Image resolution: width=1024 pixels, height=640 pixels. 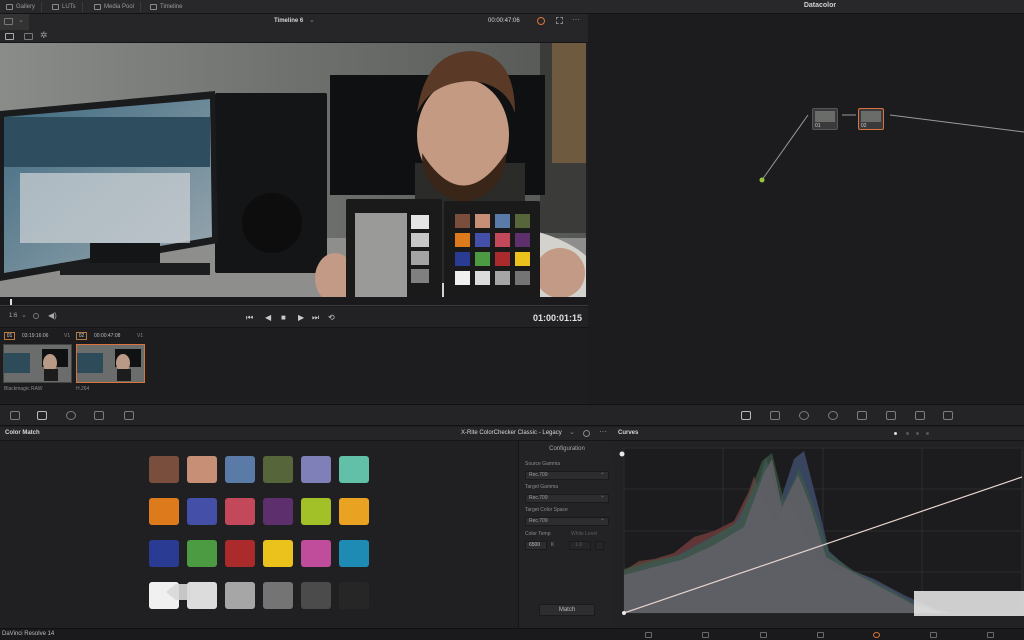 What do you see at coordinates (13, 316) in the screenshot?
I see `zoom-level: 1:6` at bounding box center [13, 316].